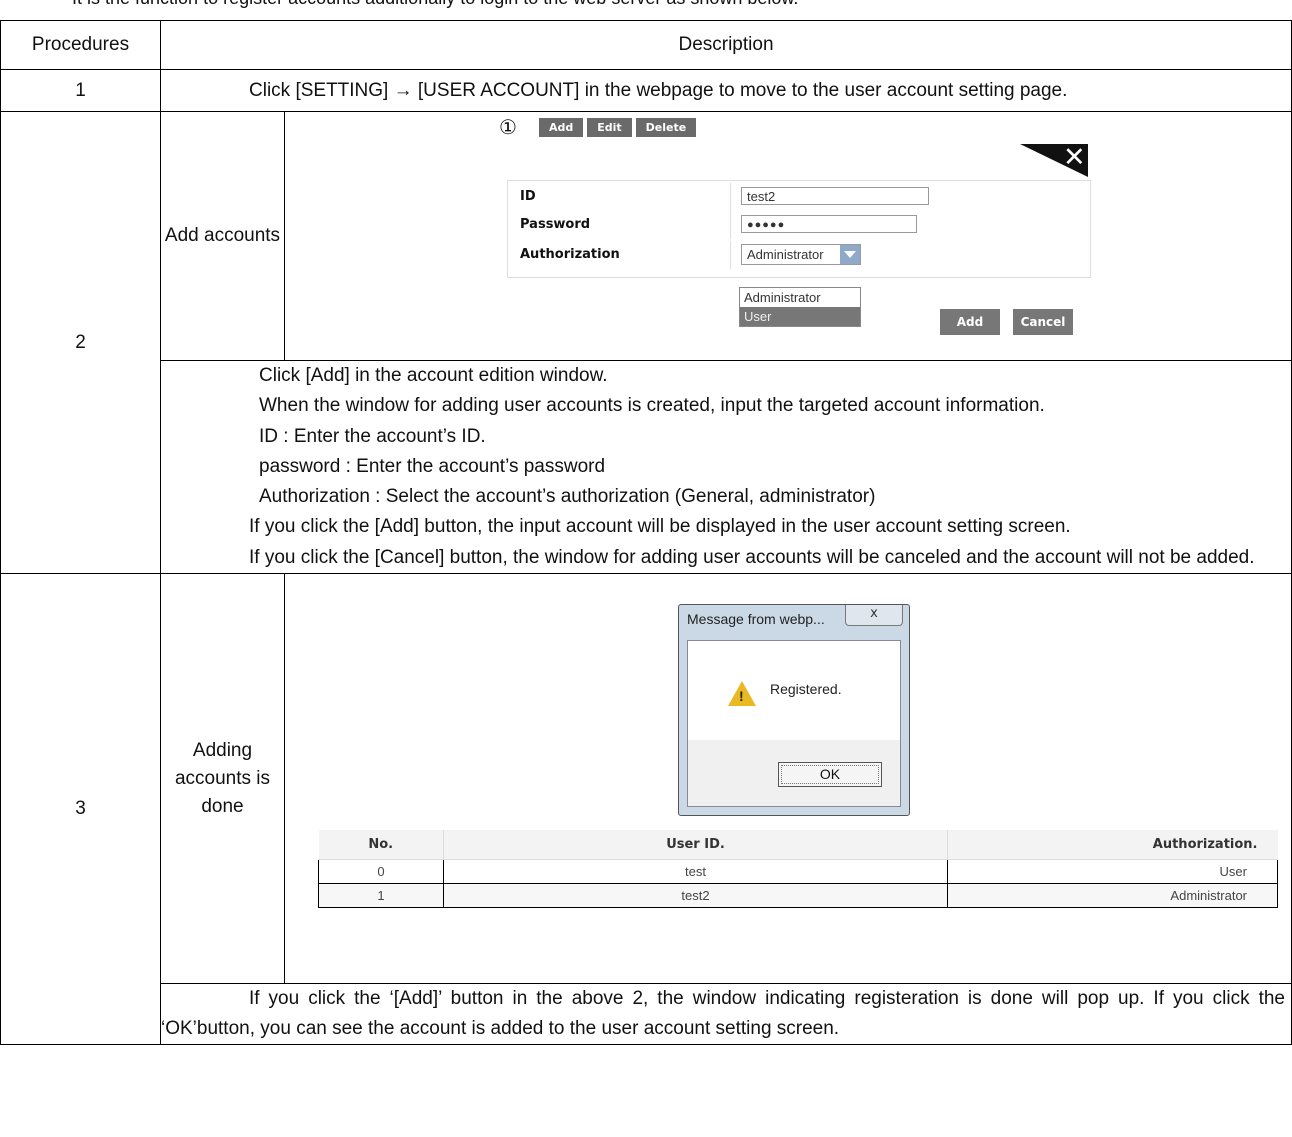  Describe the element at coordinates (222, 779) in the screenshot. I see `step-label: Adding accounts is done` at that location.